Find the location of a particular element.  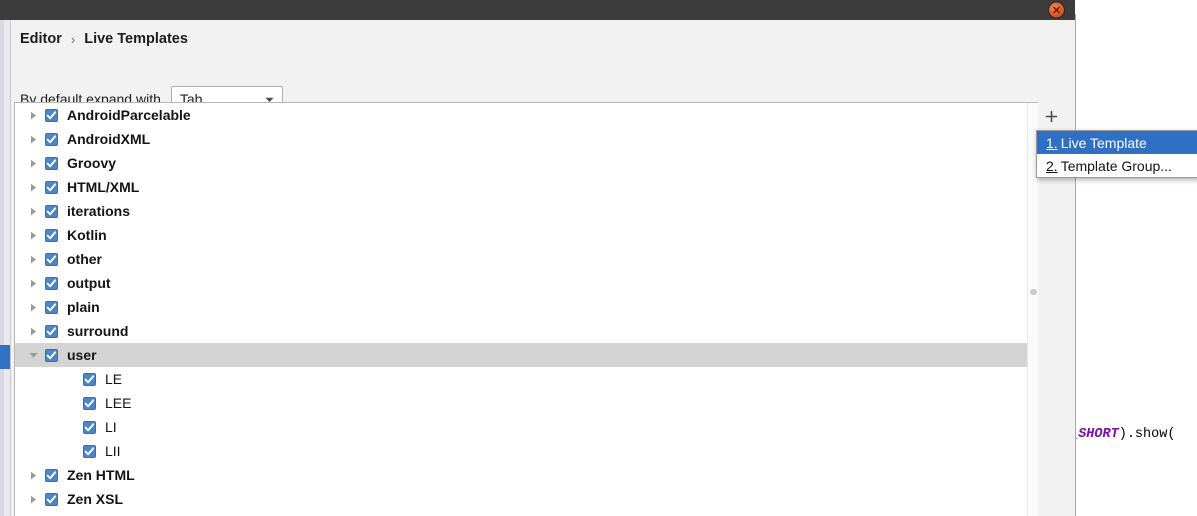

editor-code-panel: H_SHORT).show( is located at coordinates (1136, 265).